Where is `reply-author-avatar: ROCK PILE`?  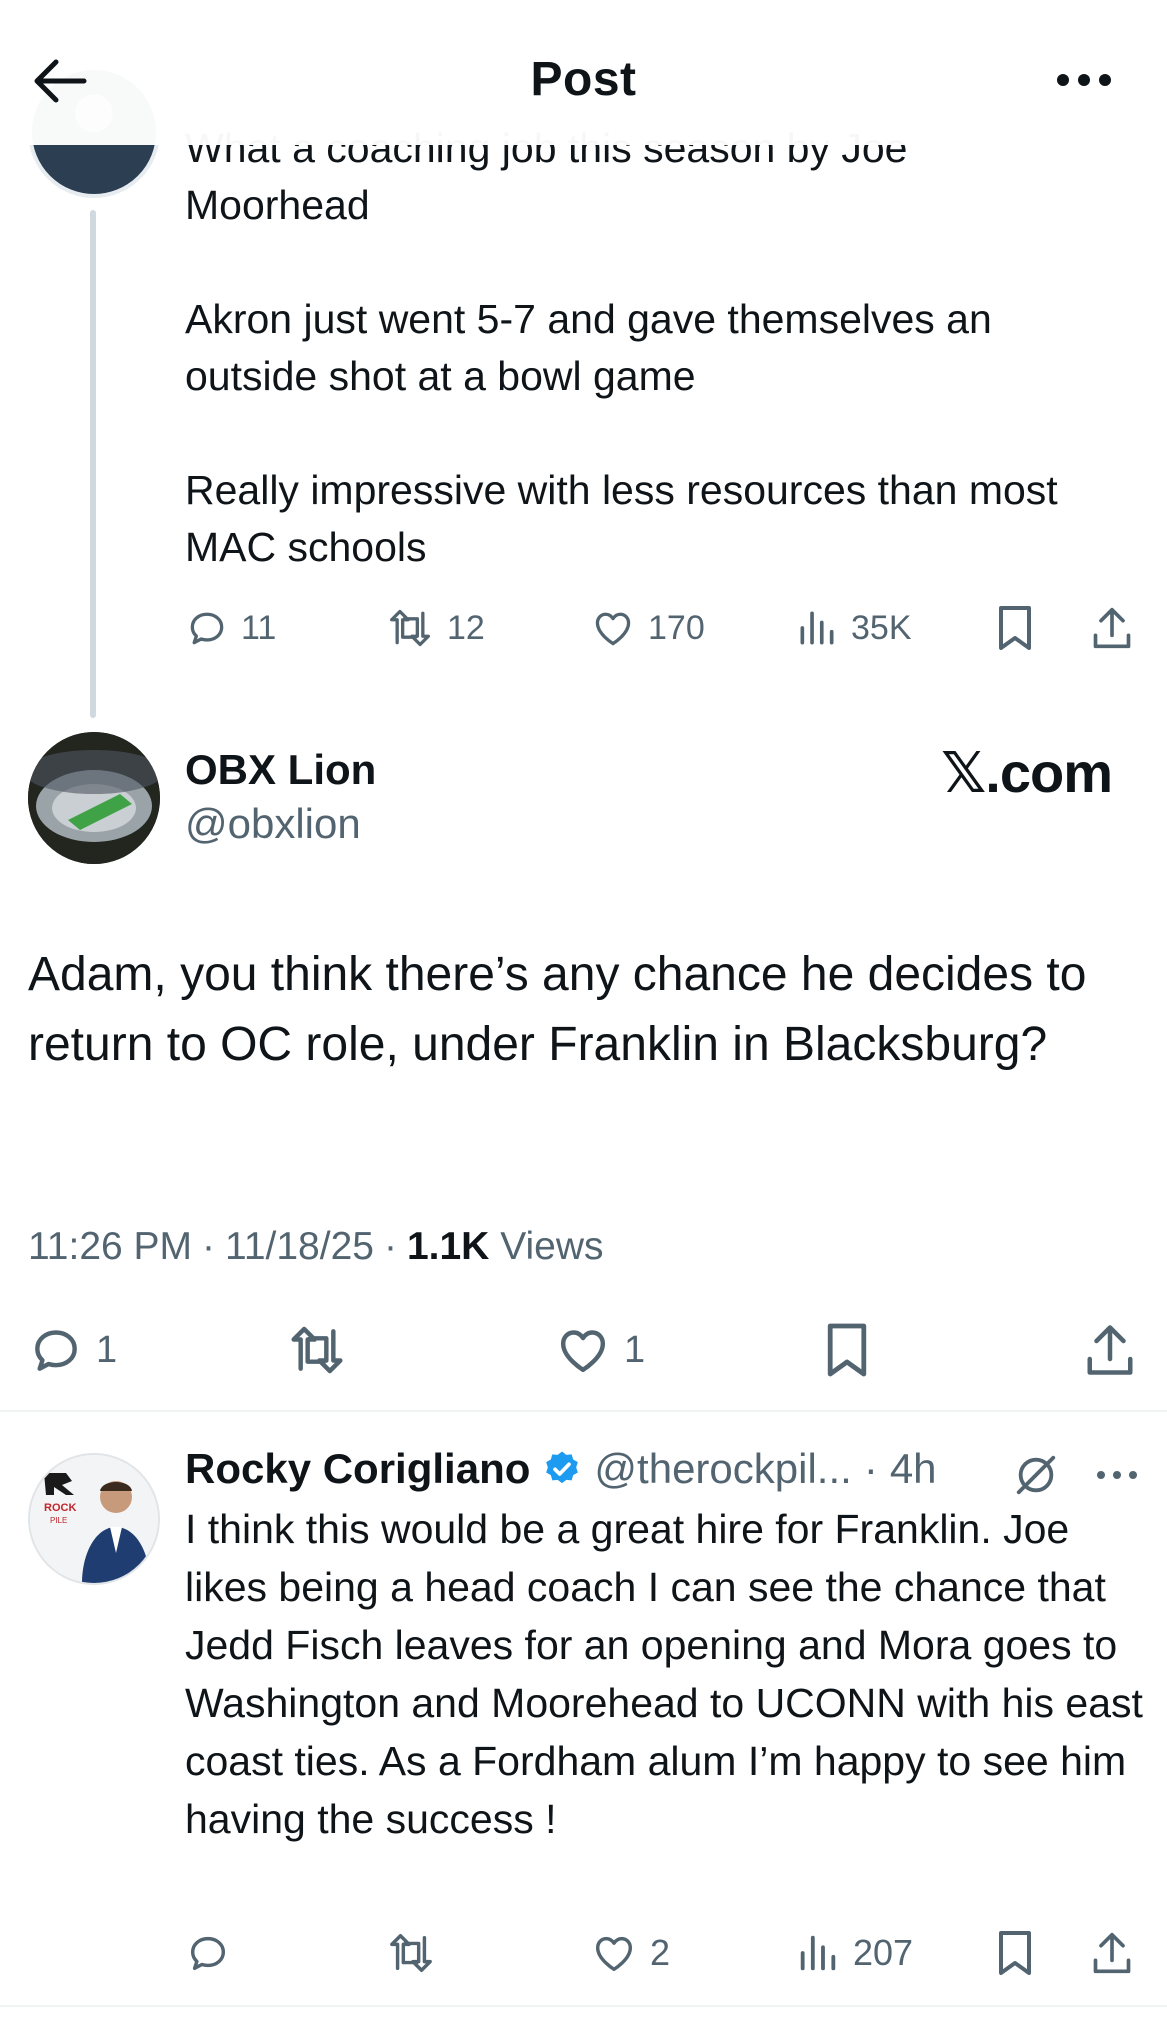
reply-author-avatar: ROCK PILE is located at coordinates (94, 1519).